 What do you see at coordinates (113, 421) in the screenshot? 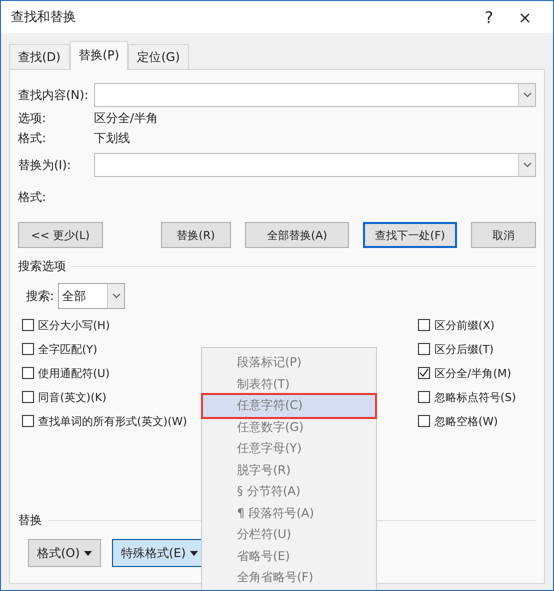
I see `checkbox-label: 查找单词的所有形式(英文)(W)` at bounding box center [113, 421].